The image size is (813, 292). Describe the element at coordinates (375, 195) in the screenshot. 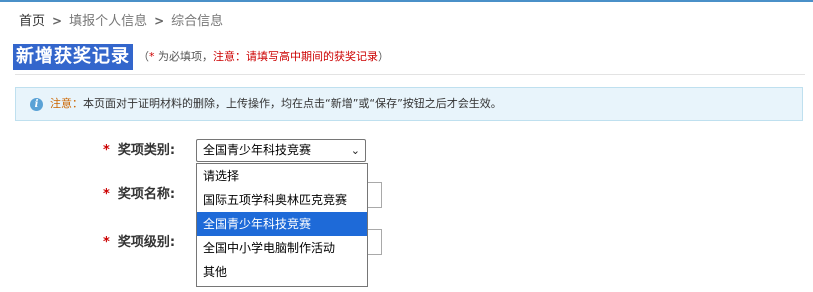

I see `award-name-input` at that location.